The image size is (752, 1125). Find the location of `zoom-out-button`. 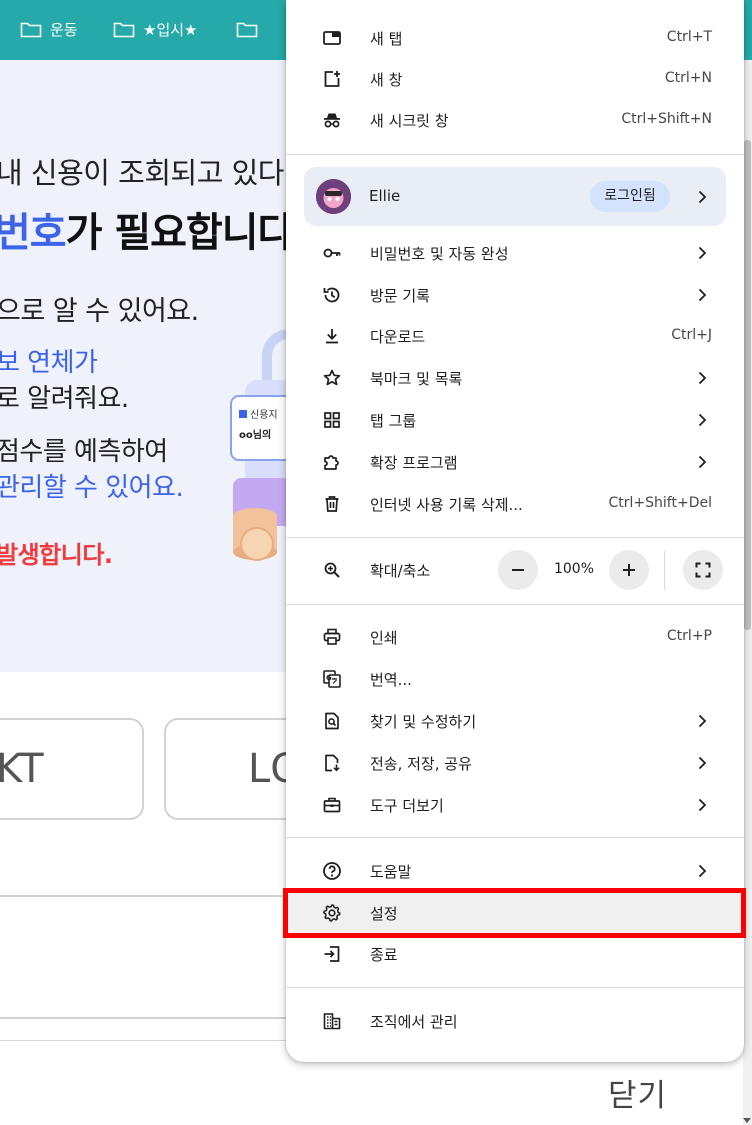

zoom-out-button is located at coordinates (518, 570).